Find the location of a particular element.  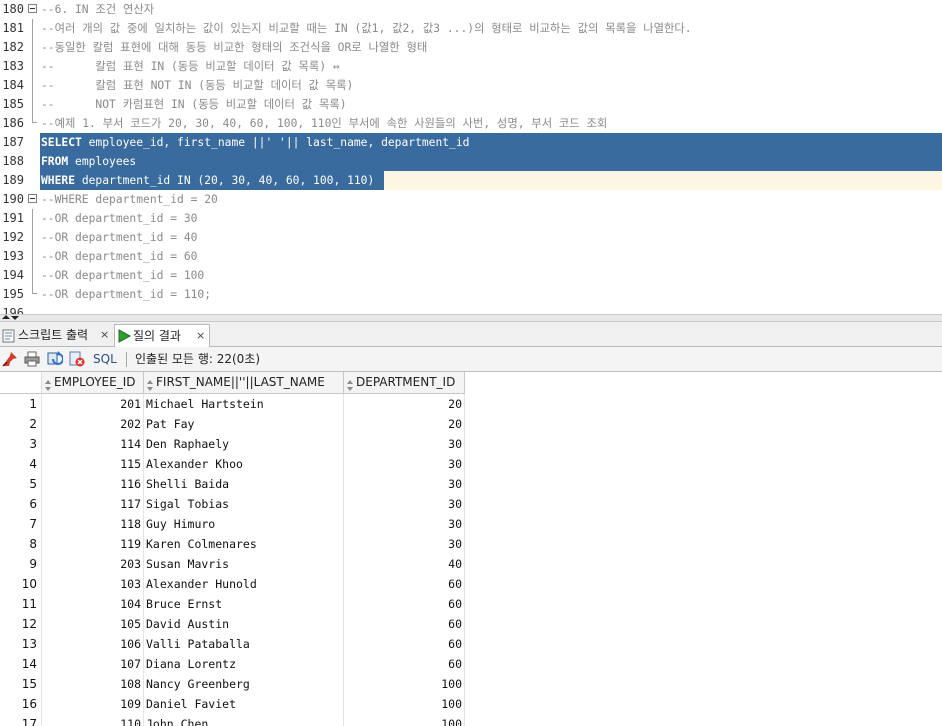

table-row: 15 108 Nancy Greenberg 100 is located at coordinates (233, 684).